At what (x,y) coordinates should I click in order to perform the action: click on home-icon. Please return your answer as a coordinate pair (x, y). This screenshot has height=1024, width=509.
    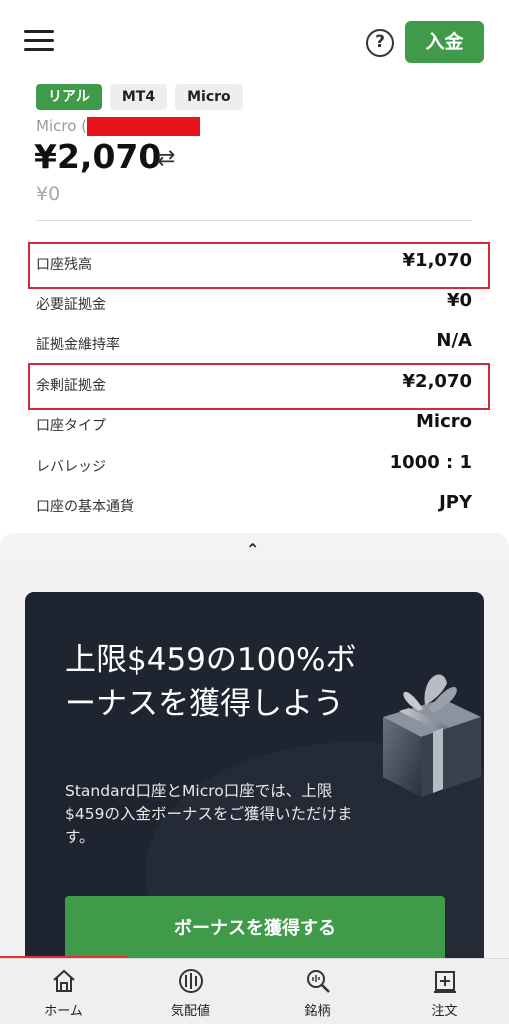
    Looking at the image, I should click on (64, 980).